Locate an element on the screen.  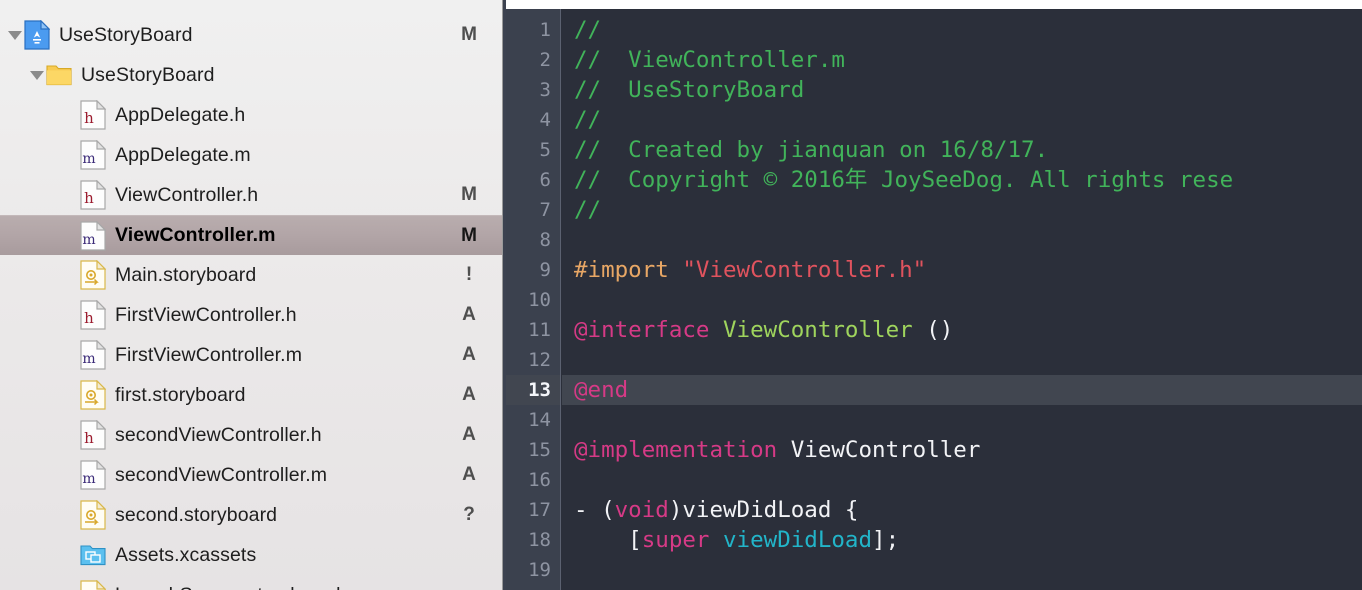
navigator-row: m FirstViewController.m A is located at coordinates (251, 355).